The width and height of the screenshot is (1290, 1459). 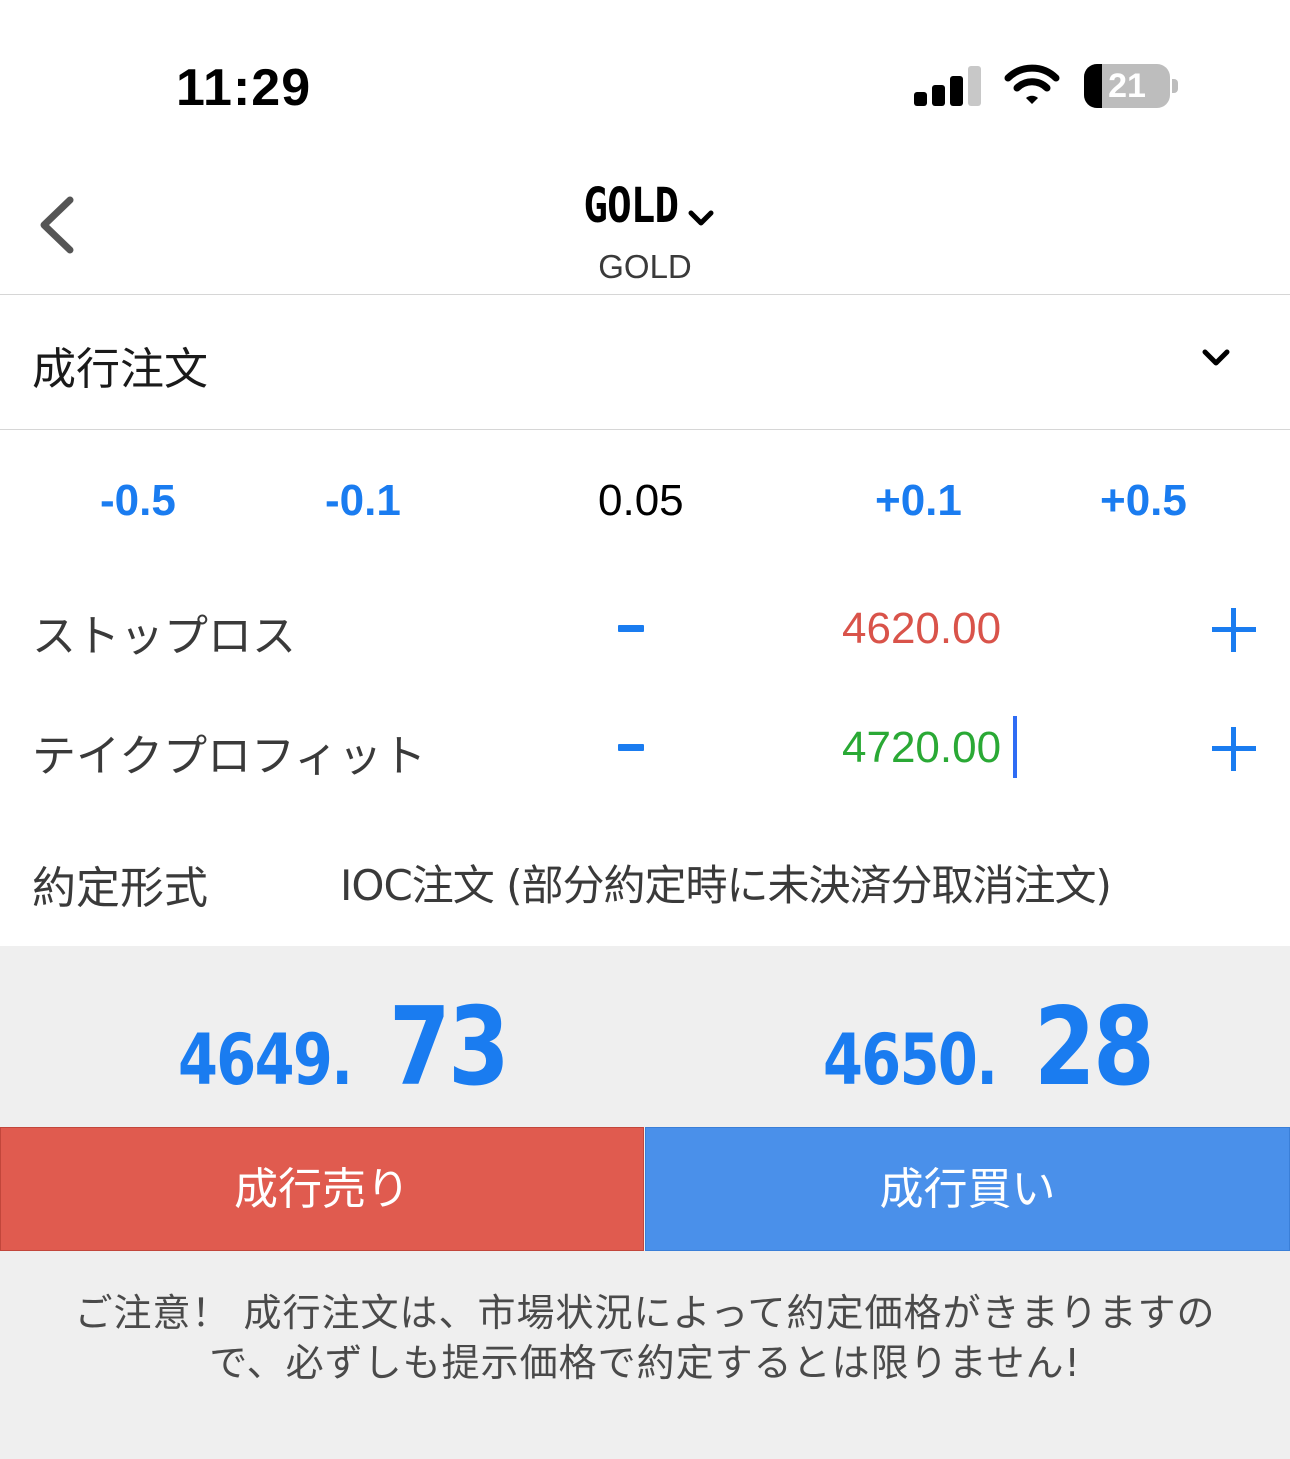 What do you see at coordinates (322, 1189) in the screenshot?
I see `market-sell-button: 成行売り` at bounding box center [322, 1189].